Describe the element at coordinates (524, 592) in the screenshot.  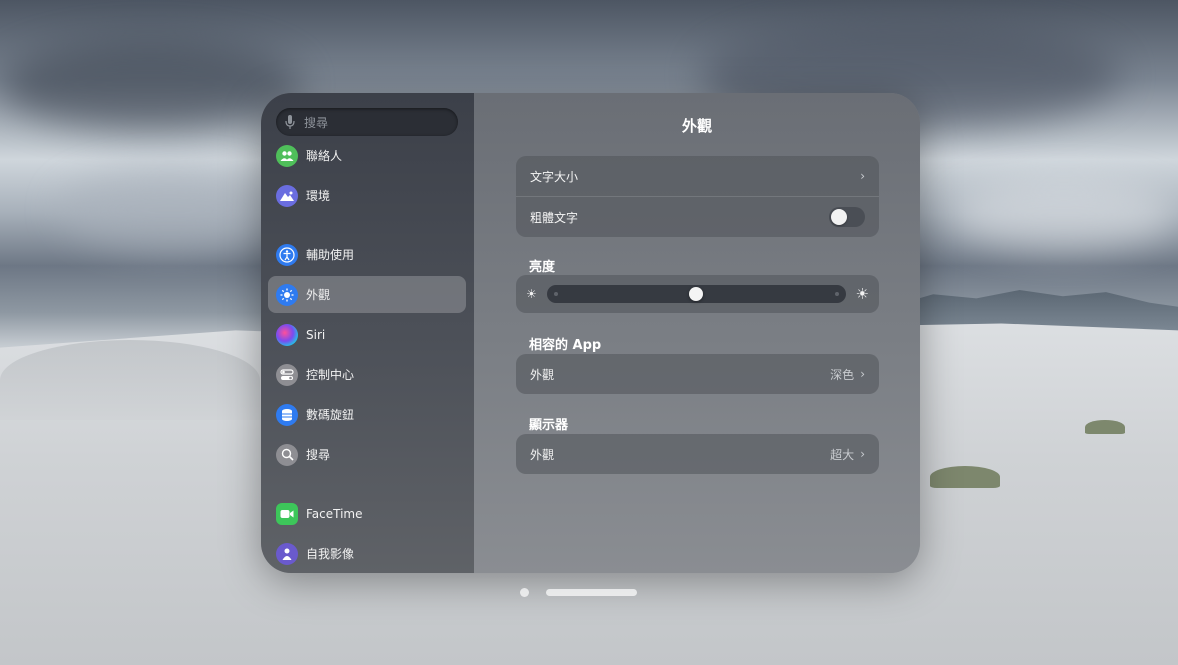
I see `window-page-dot` at that location.